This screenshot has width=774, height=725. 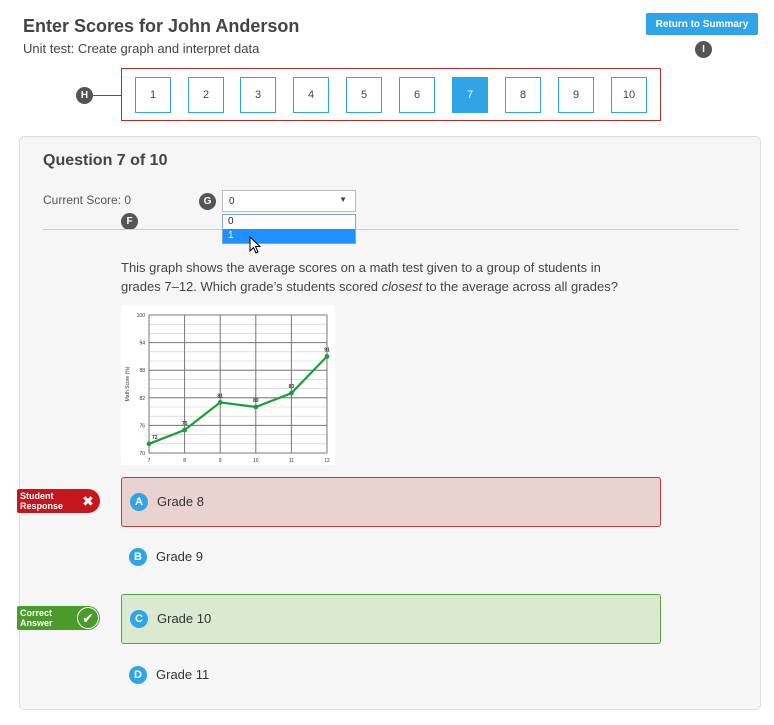 I want to click on score-select: 0 ▼, so click(x=289, y=201).